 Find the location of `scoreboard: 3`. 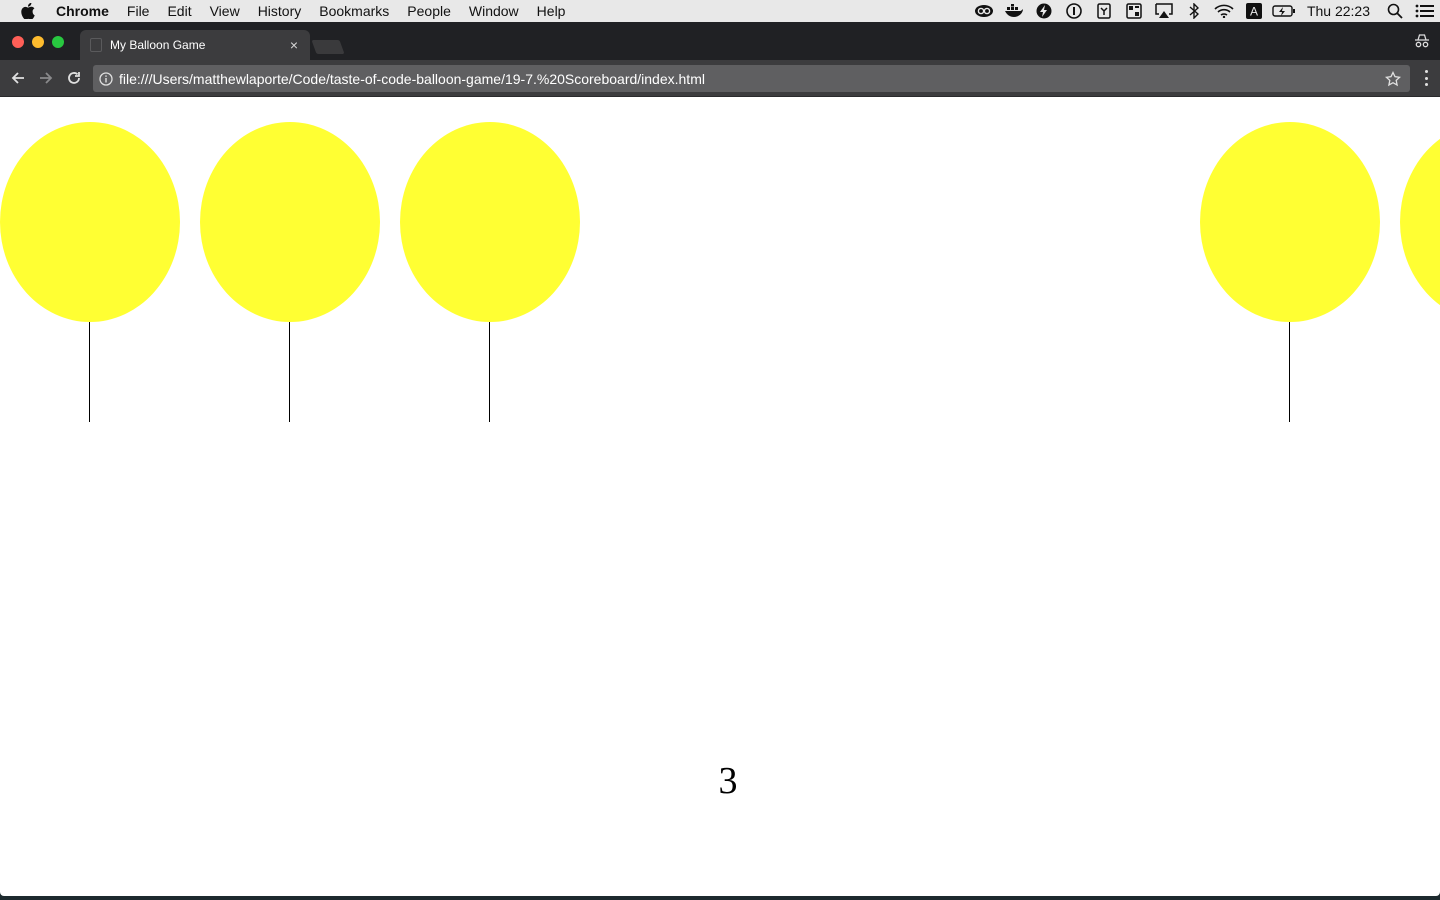

scoreboard: 3 is located at coordinates (728, 781).